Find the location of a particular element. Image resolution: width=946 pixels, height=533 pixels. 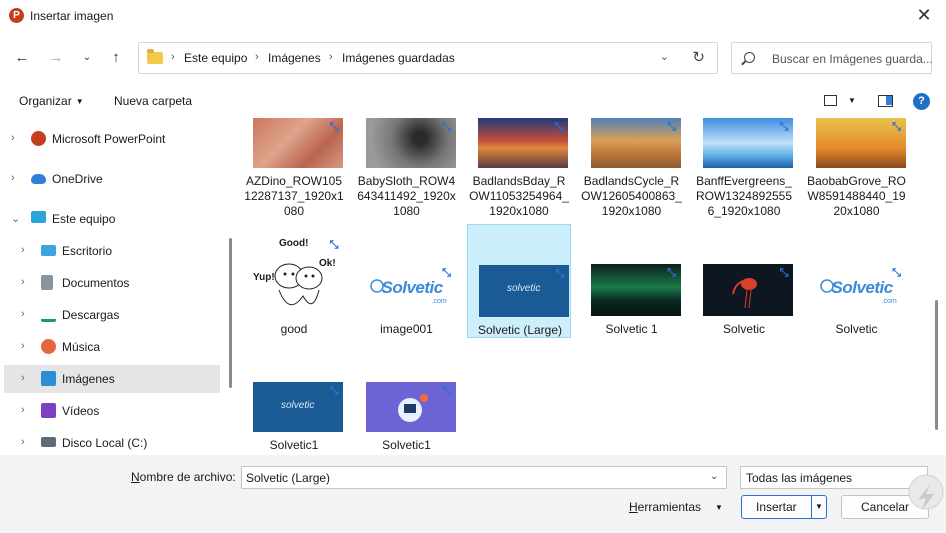

file-name: good is located at coordinates (294, 329).